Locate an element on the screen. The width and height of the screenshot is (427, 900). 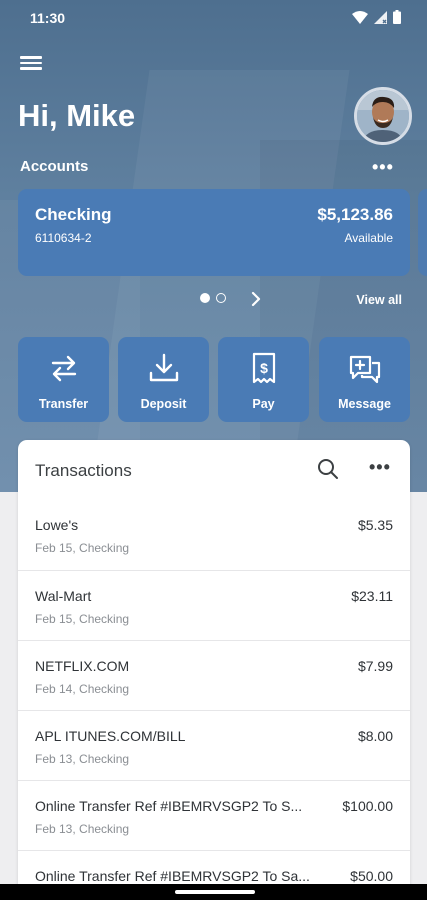
hamburger-menu-icon is located at coordinates (31, 63).